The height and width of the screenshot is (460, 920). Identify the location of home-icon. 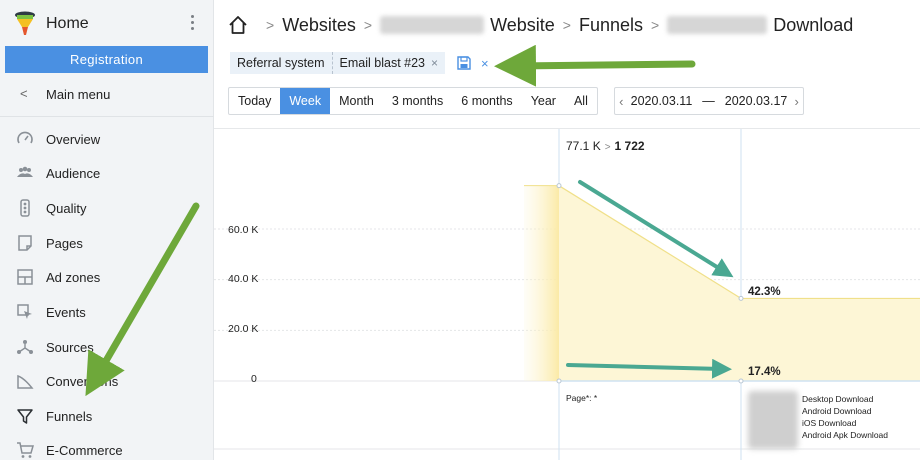
(238, 25).